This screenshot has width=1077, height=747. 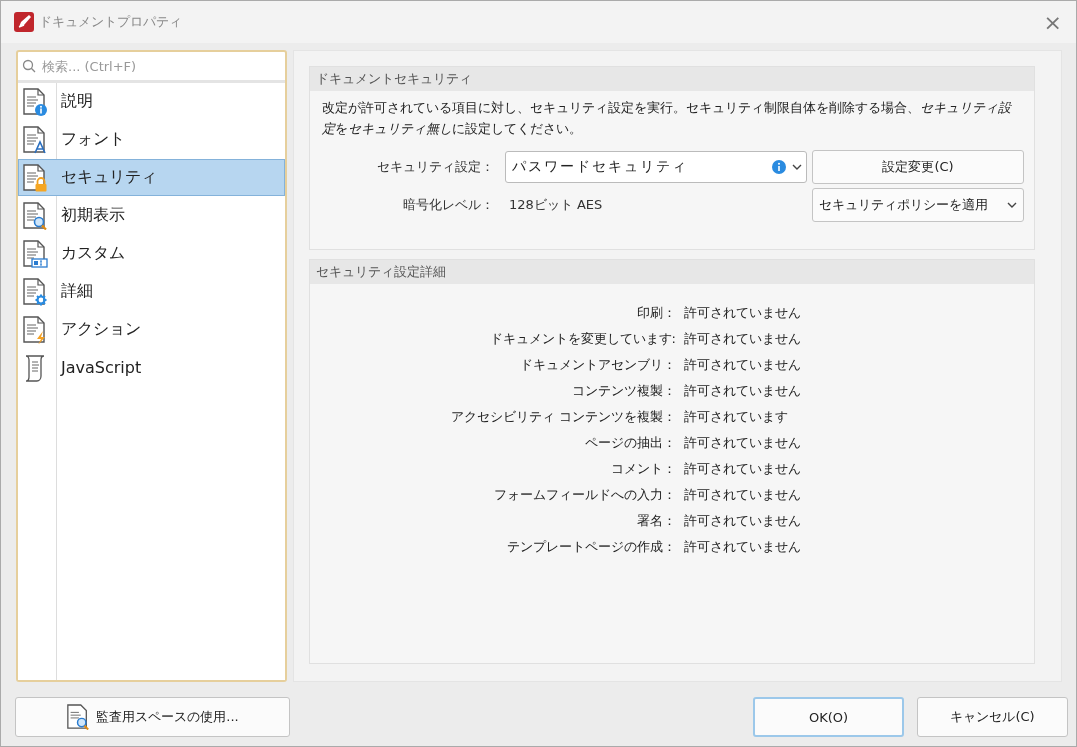 I want to click on apply-policy-dropdown: セキュリティポリシーを適用, so click(x=918, y=205).